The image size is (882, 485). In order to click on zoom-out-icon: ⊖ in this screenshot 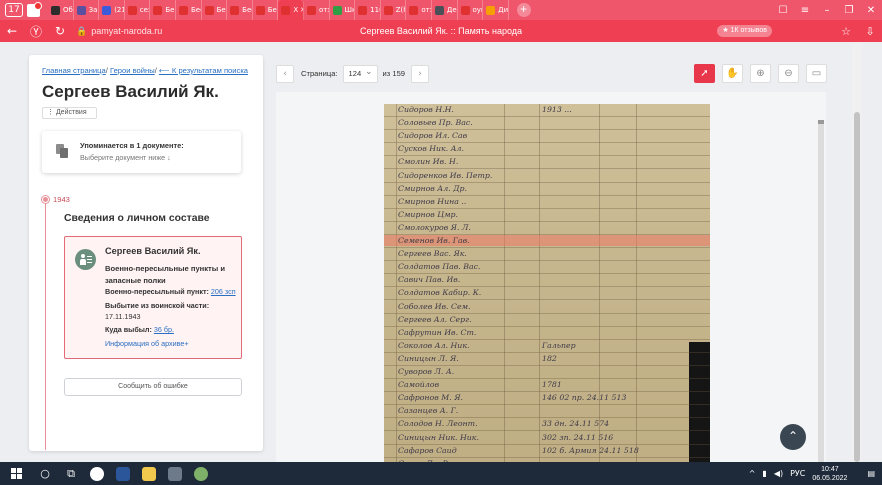, I will do `click(788, 73)`.